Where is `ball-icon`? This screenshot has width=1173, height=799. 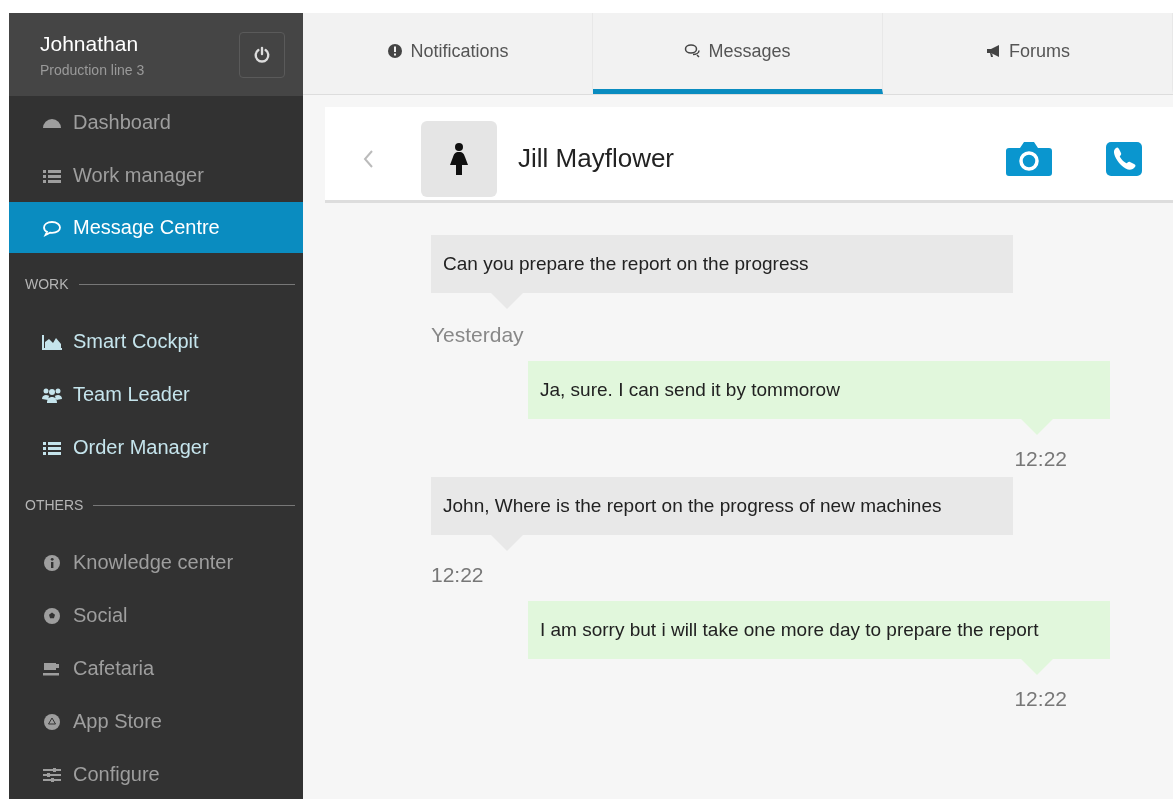 ball-icon is located at coordinates (52, 615).